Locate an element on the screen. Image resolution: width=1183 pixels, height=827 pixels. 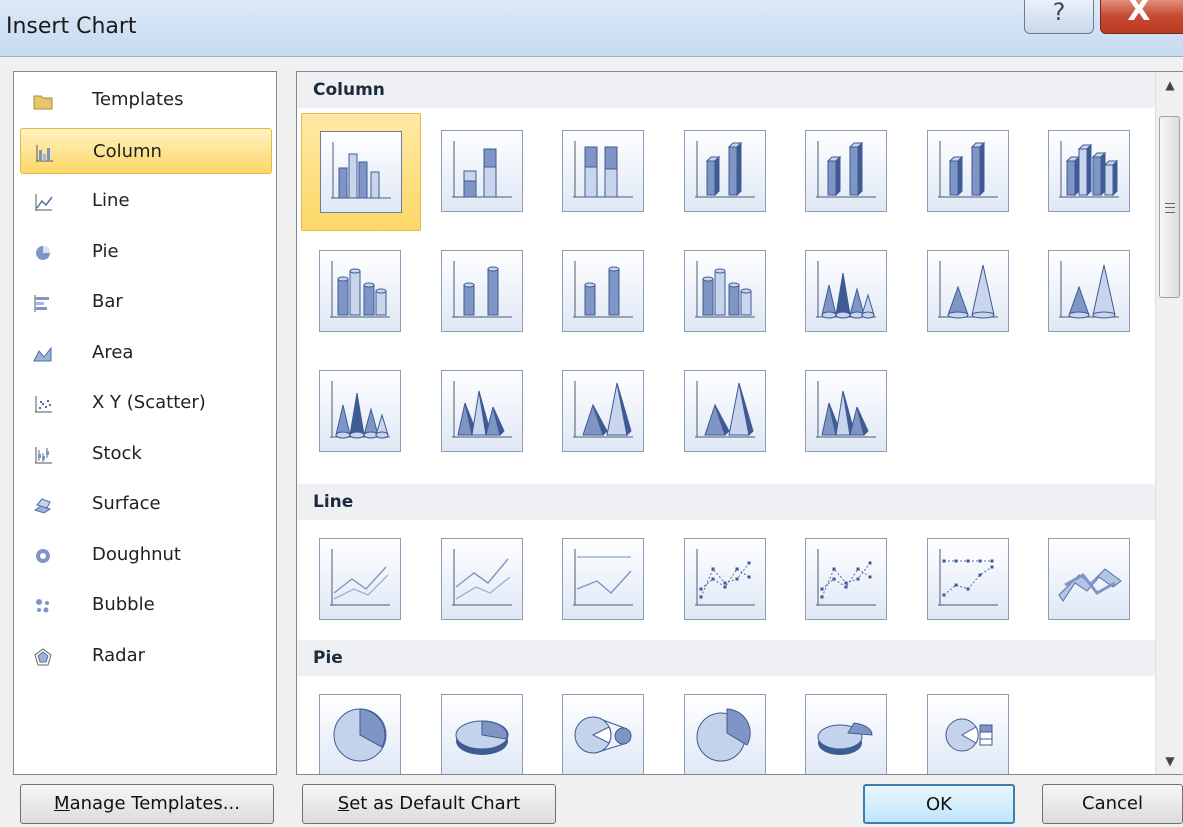
100-stacked-line-icon is located at coordinates (603, 577).